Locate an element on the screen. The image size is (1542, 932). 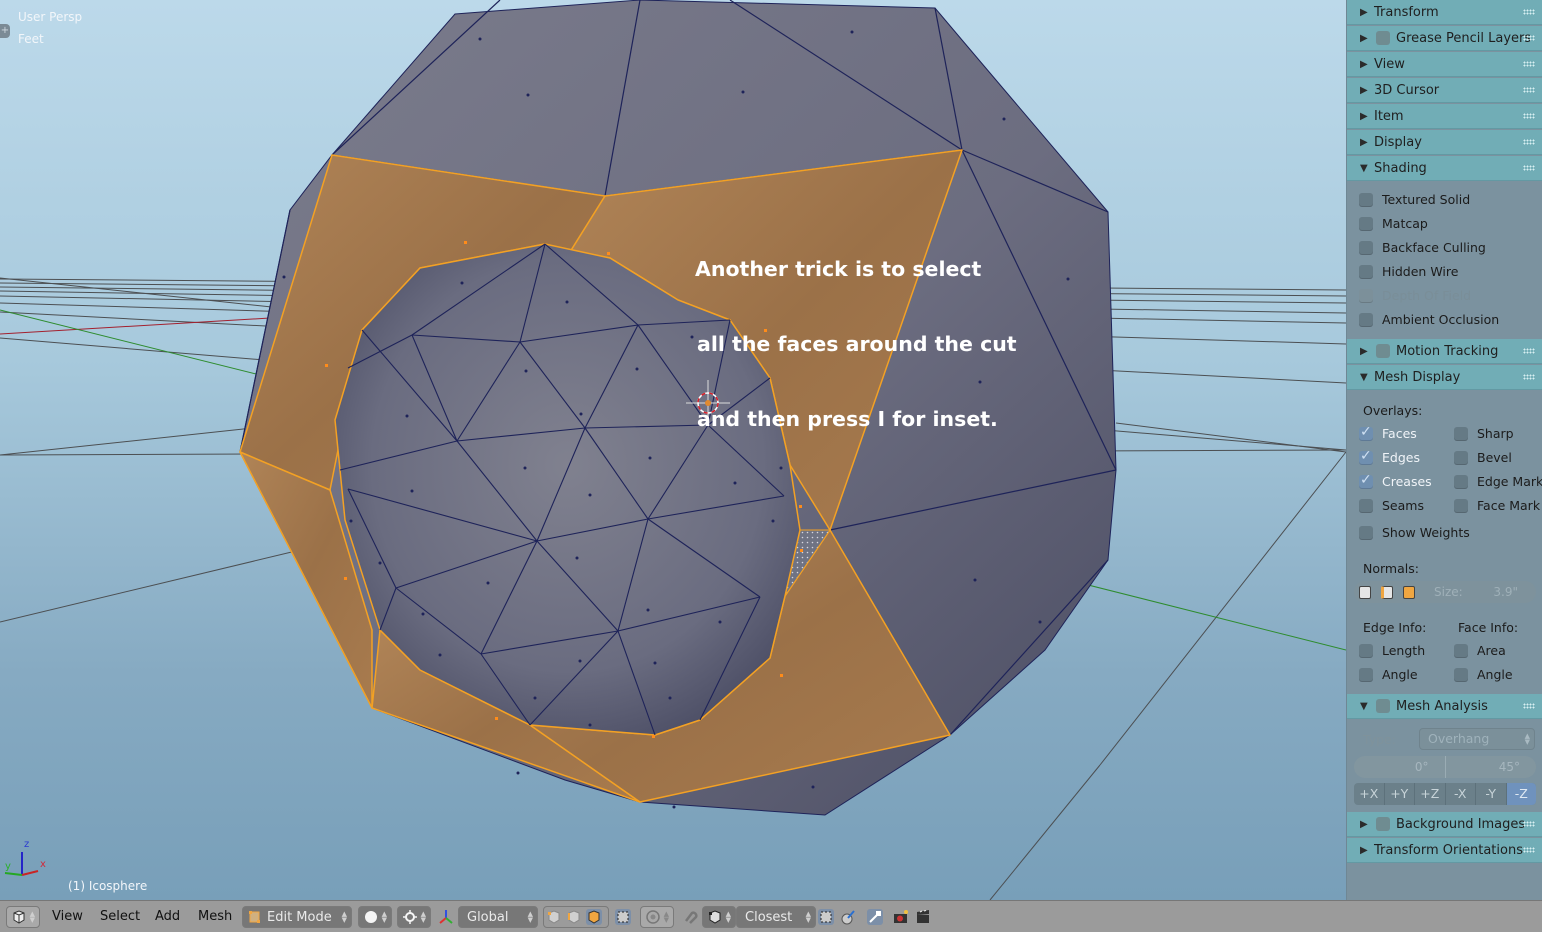
creases-overlay-checkbox: Creases is located at coordinates (1395, 480).